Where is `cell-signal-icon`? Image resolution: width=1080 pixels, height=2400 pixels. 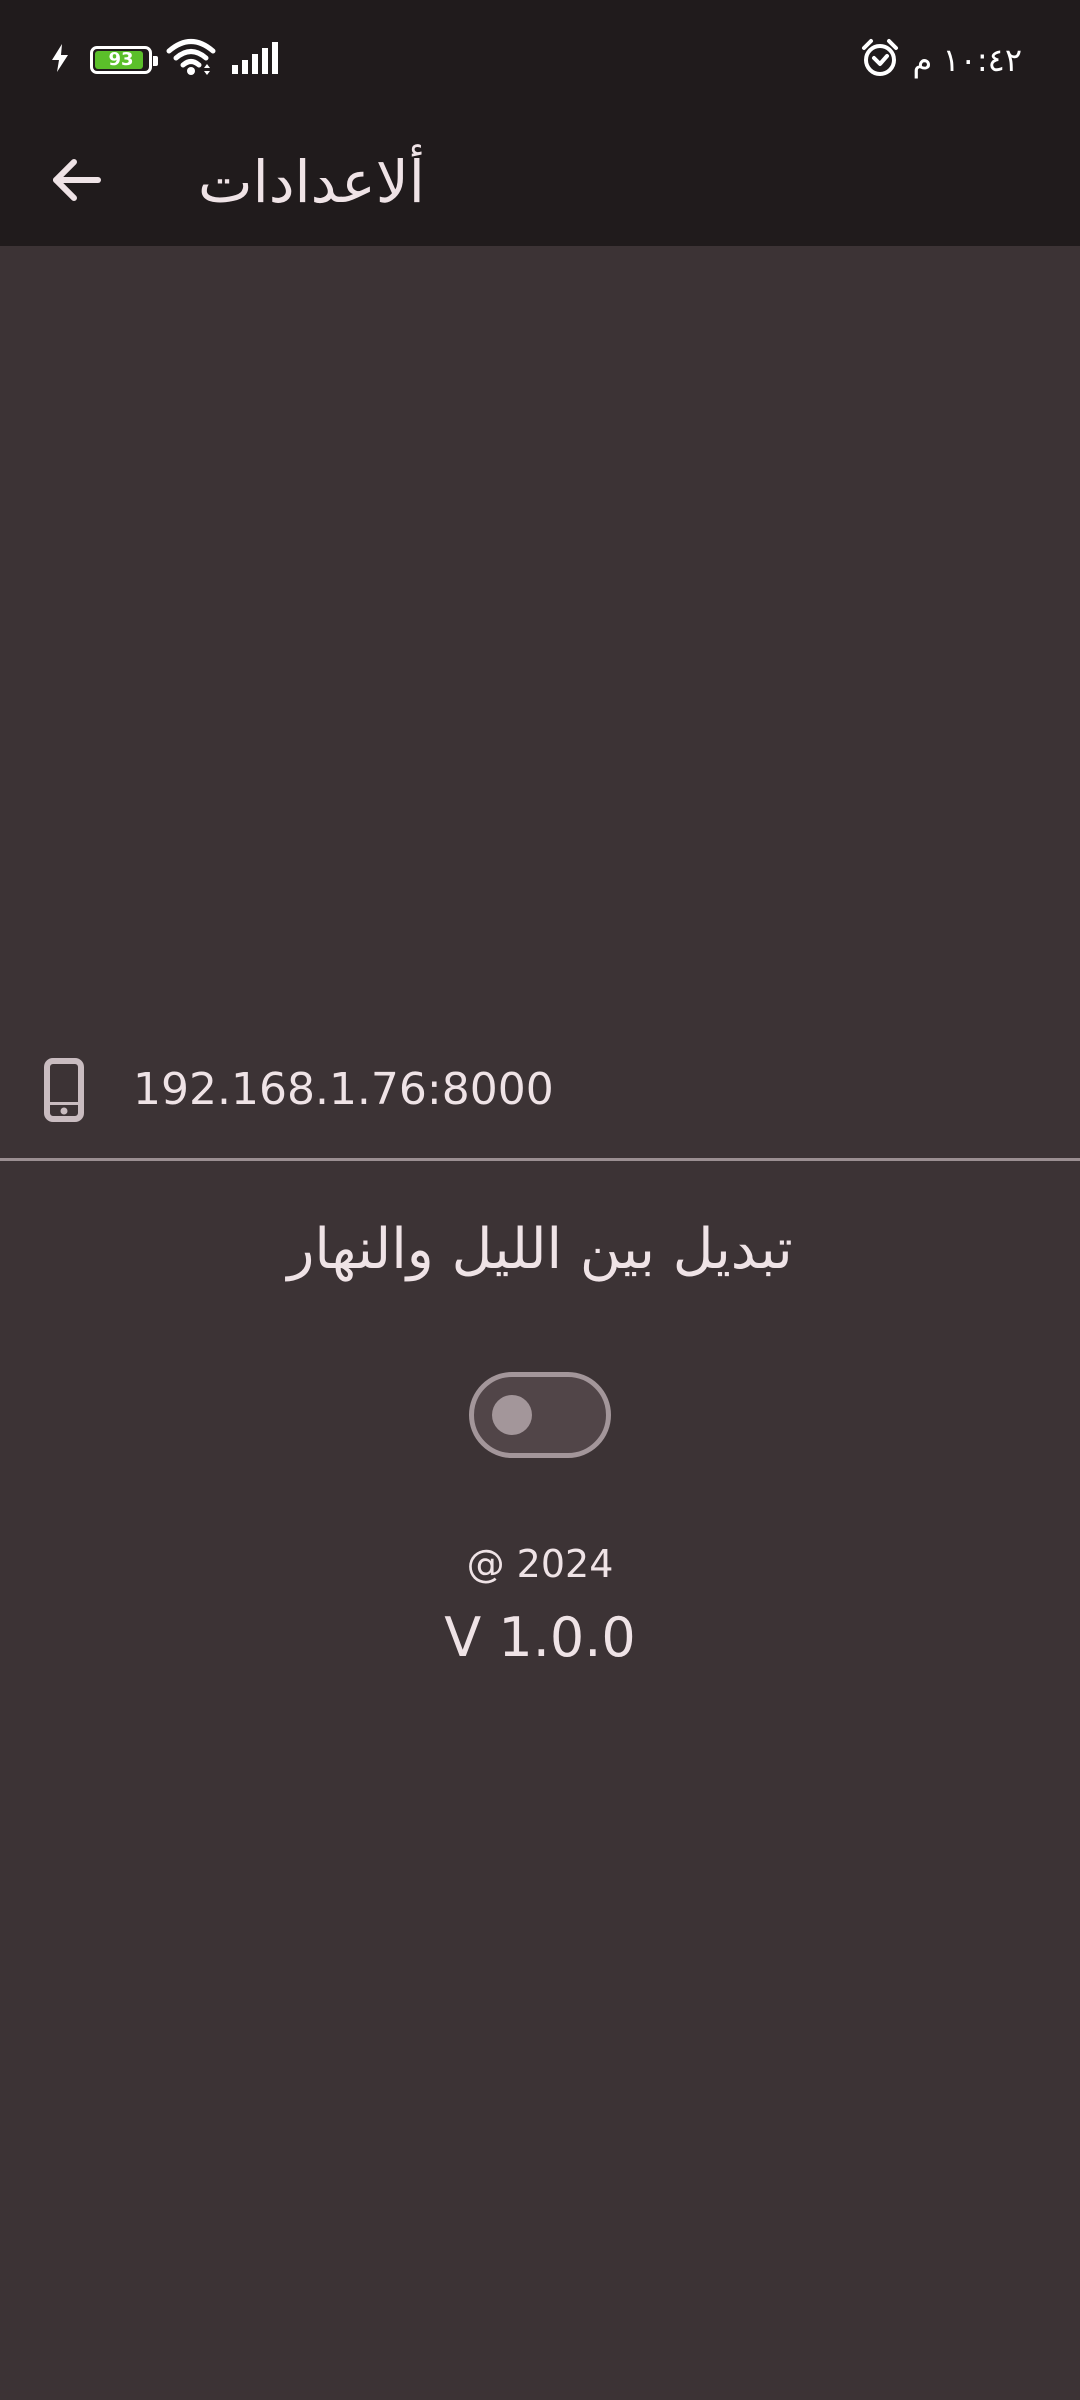 cell-signal-icon is located at coordinates (256, 60).